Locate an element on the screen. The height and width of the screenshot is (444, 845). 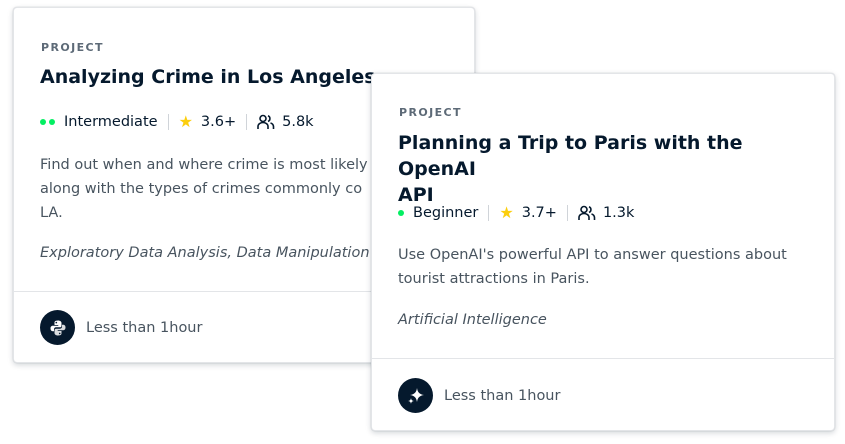
level-label: Beginner is located at coordinates (446, 213).